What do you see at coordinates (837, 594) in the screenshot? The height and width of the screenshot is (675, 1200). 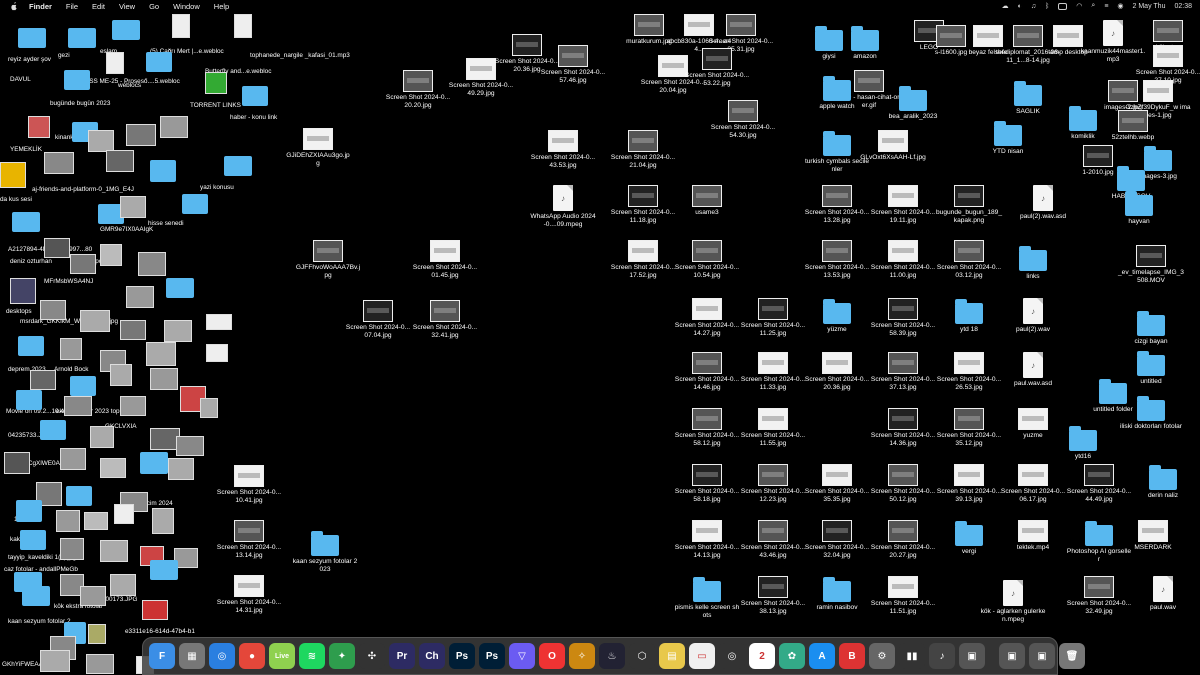 I see `desktop-folder: ramin nasibov` at bounding box center [837, 594].